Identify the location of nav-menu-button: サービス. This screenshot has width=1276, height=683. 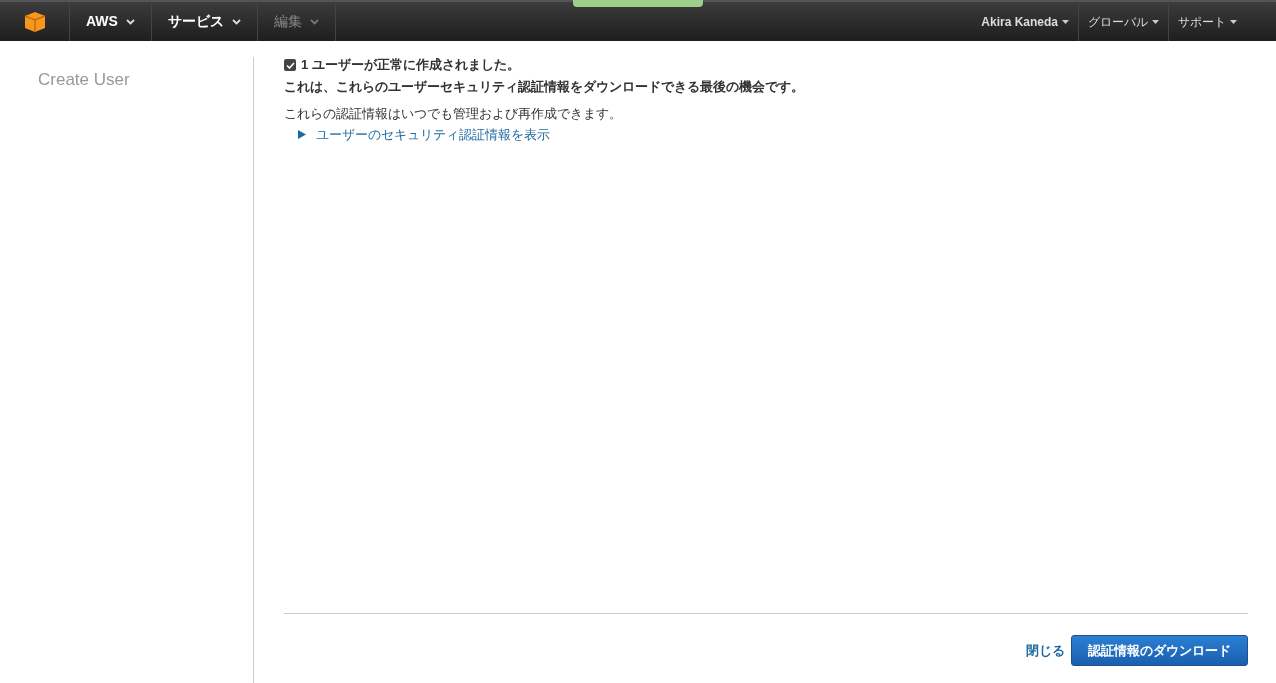
(204, 21).